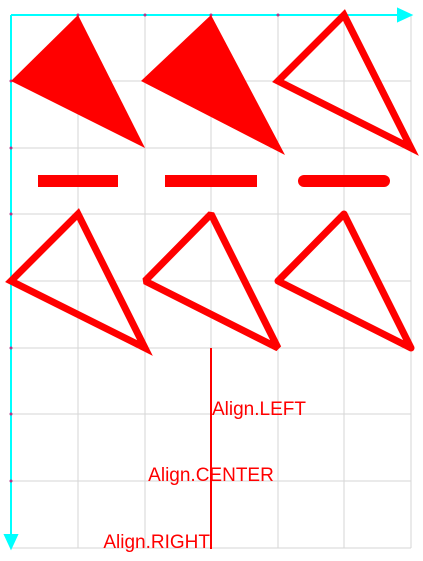 The width and height of the screenshot is (423, 561). Describe the element at coordinates (259, 409) in the screenshot. I see `label-align-left: Align.LEFT` at that location.